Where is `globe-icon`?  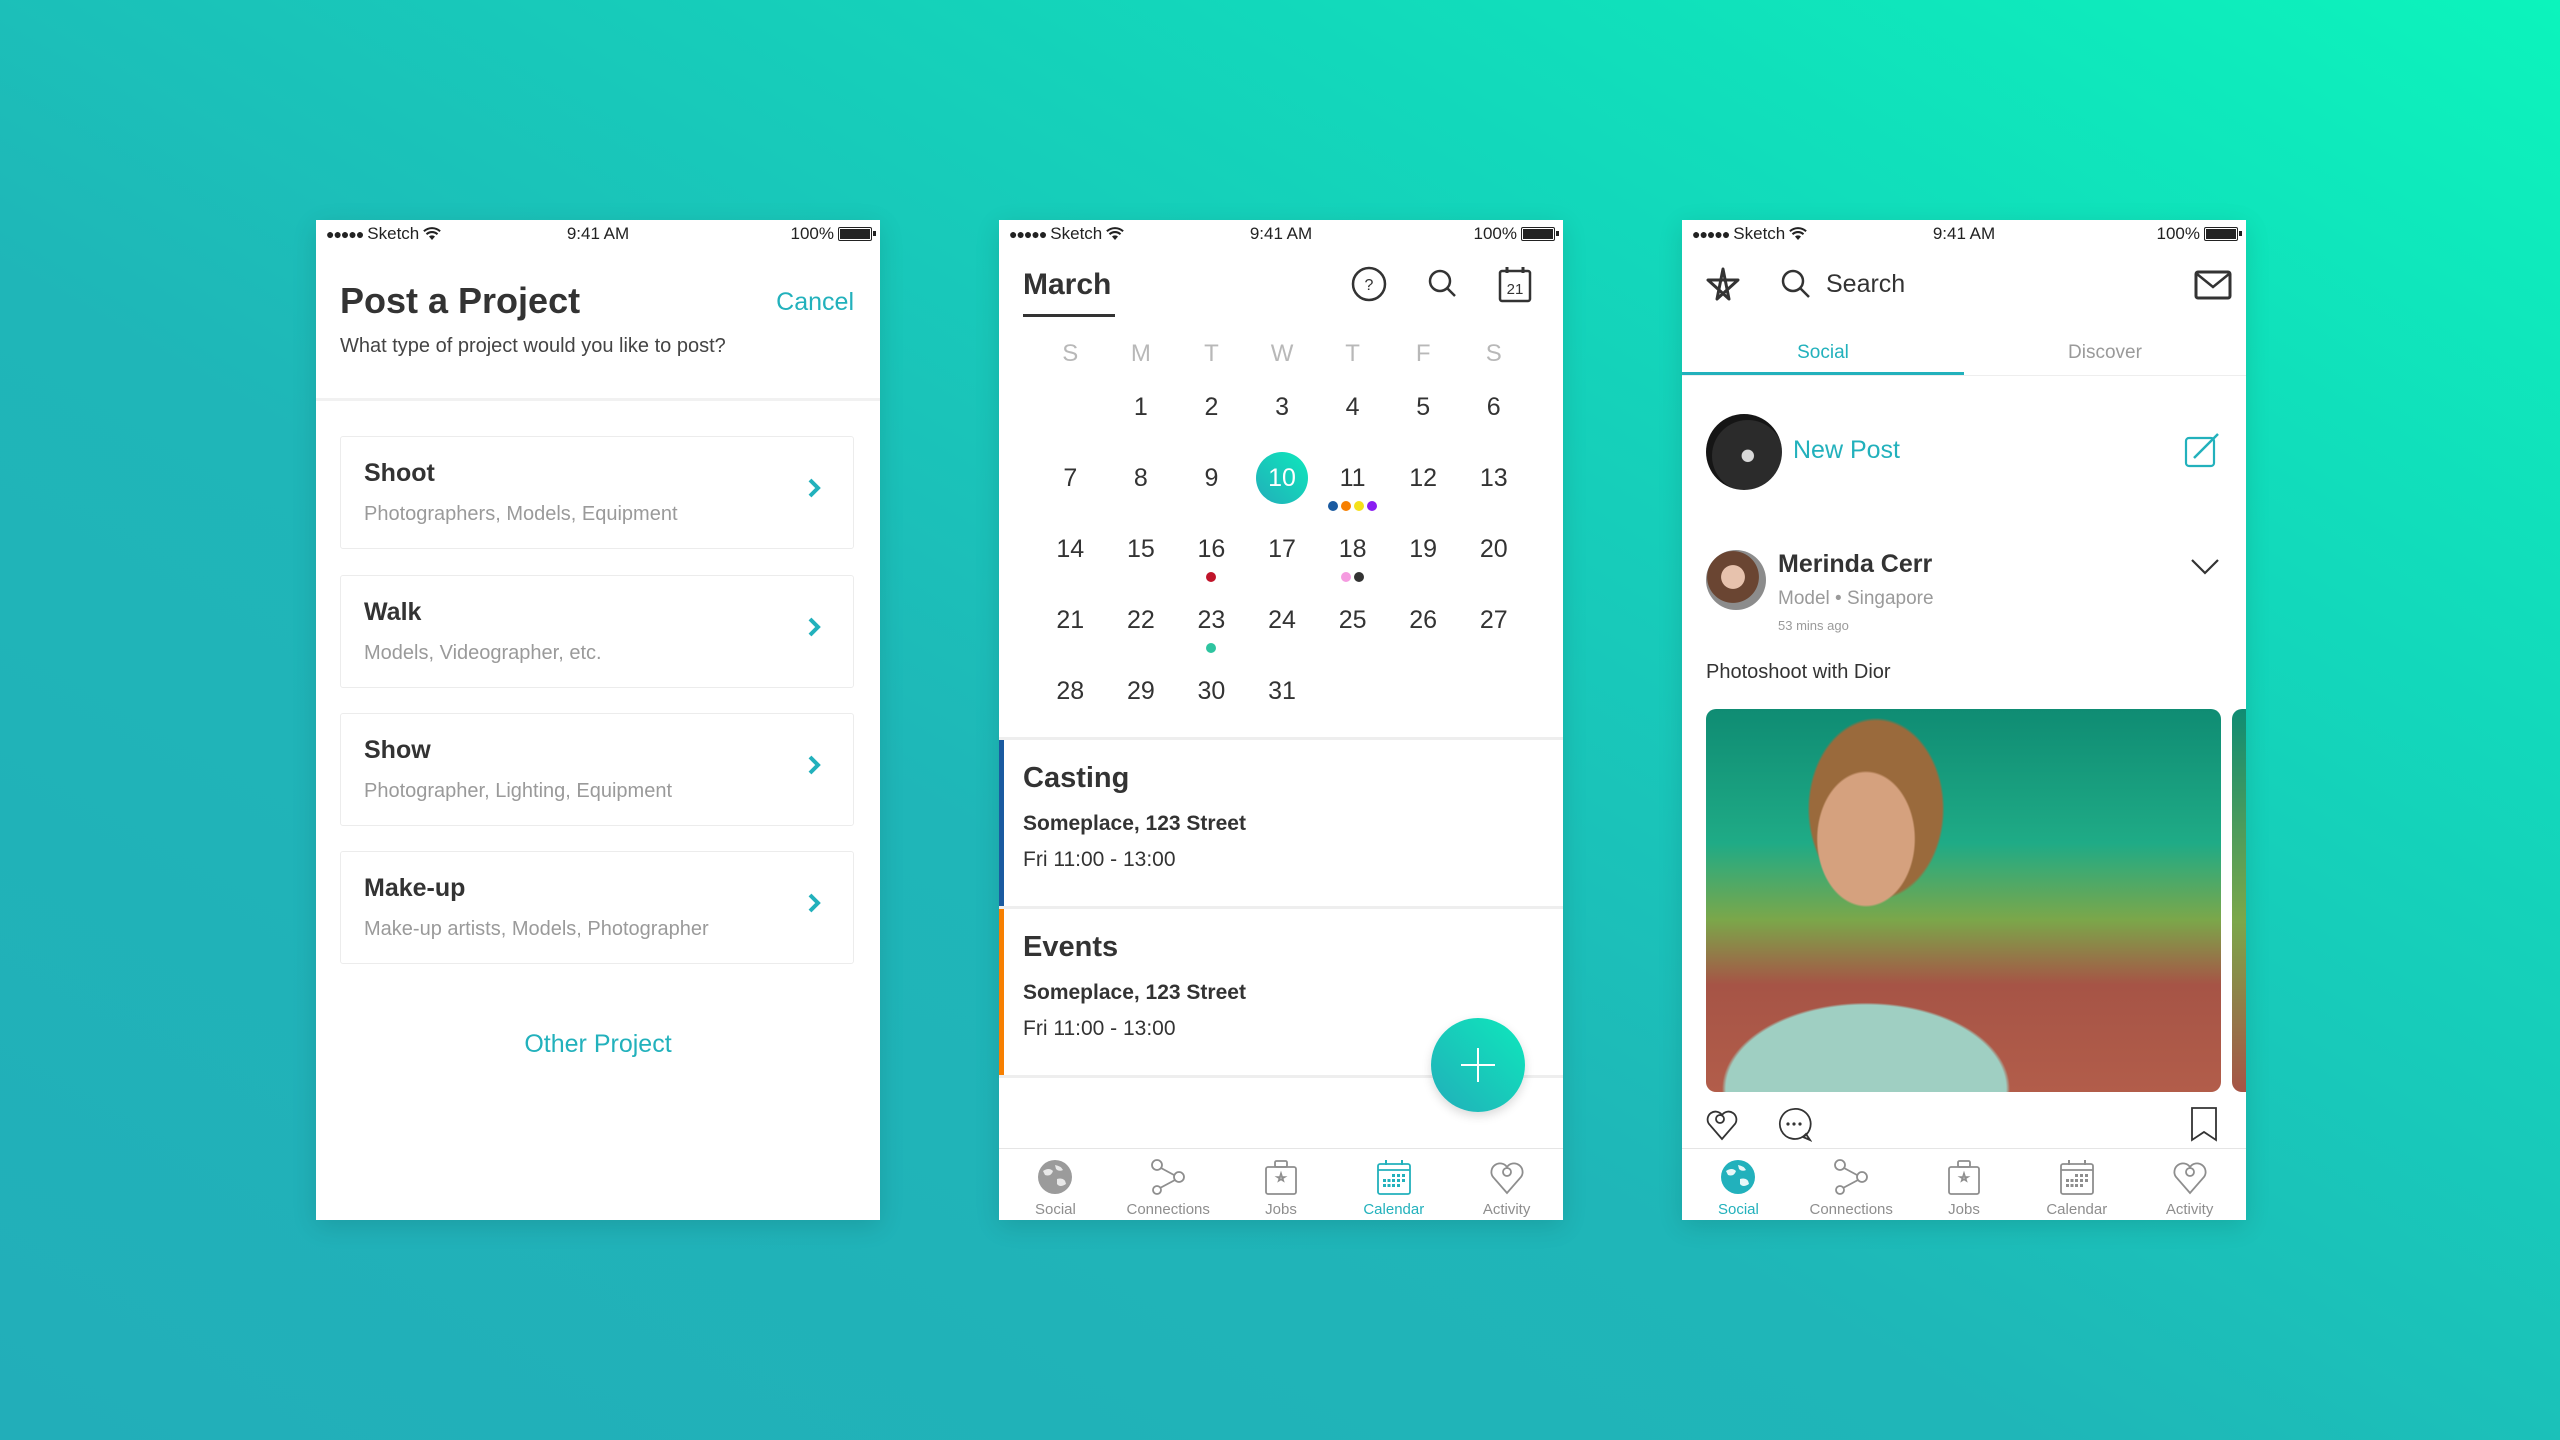 globe-icon is located at coordinates (1055, 1177).